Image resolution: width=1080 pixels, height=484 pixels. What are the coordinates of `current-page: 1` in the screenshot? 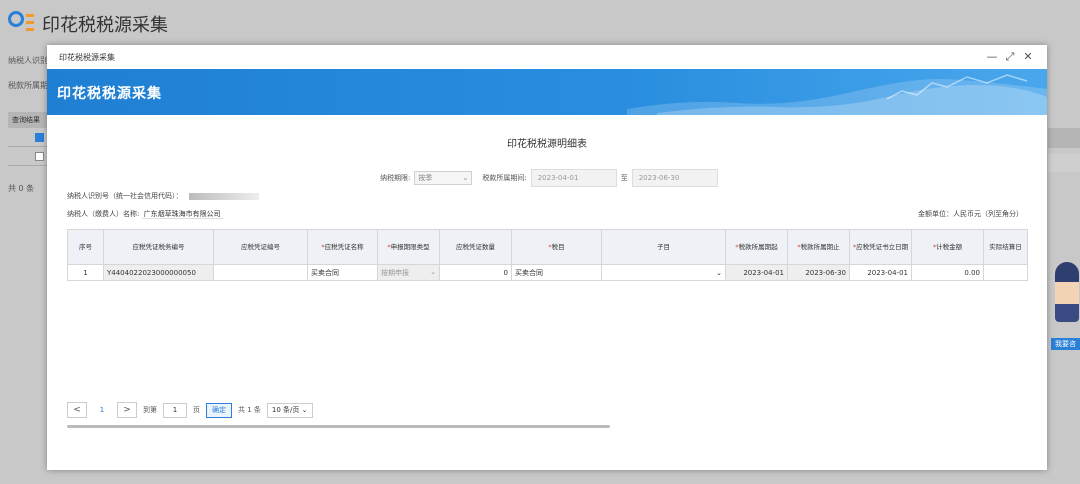 It's located at (102, 410).